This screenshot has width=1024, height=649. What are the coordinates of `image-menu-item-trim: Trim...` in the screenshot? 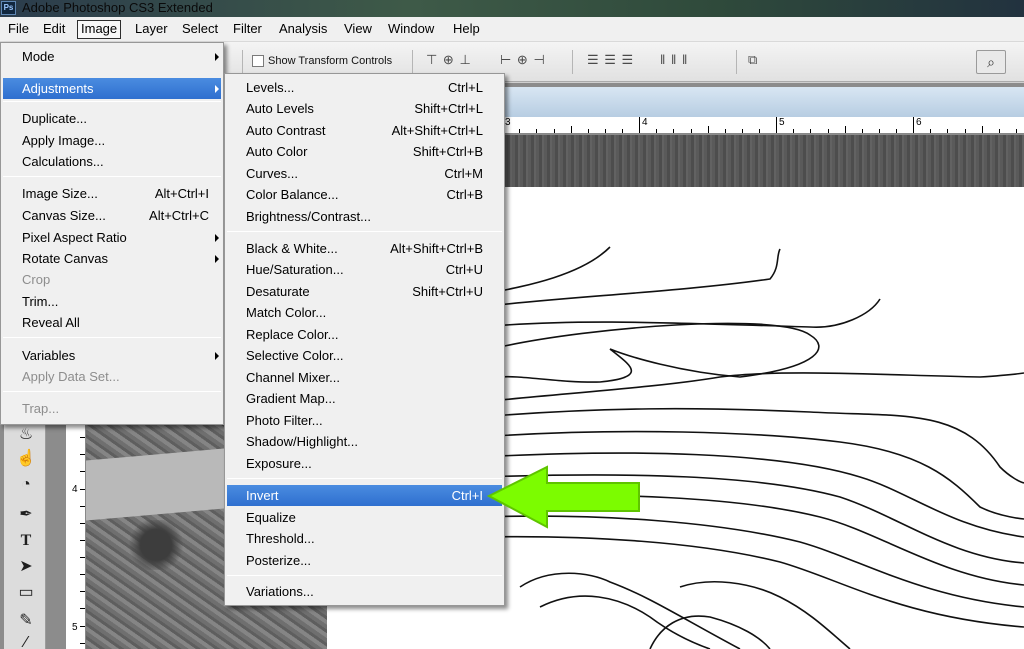 It's located at (120, 302).